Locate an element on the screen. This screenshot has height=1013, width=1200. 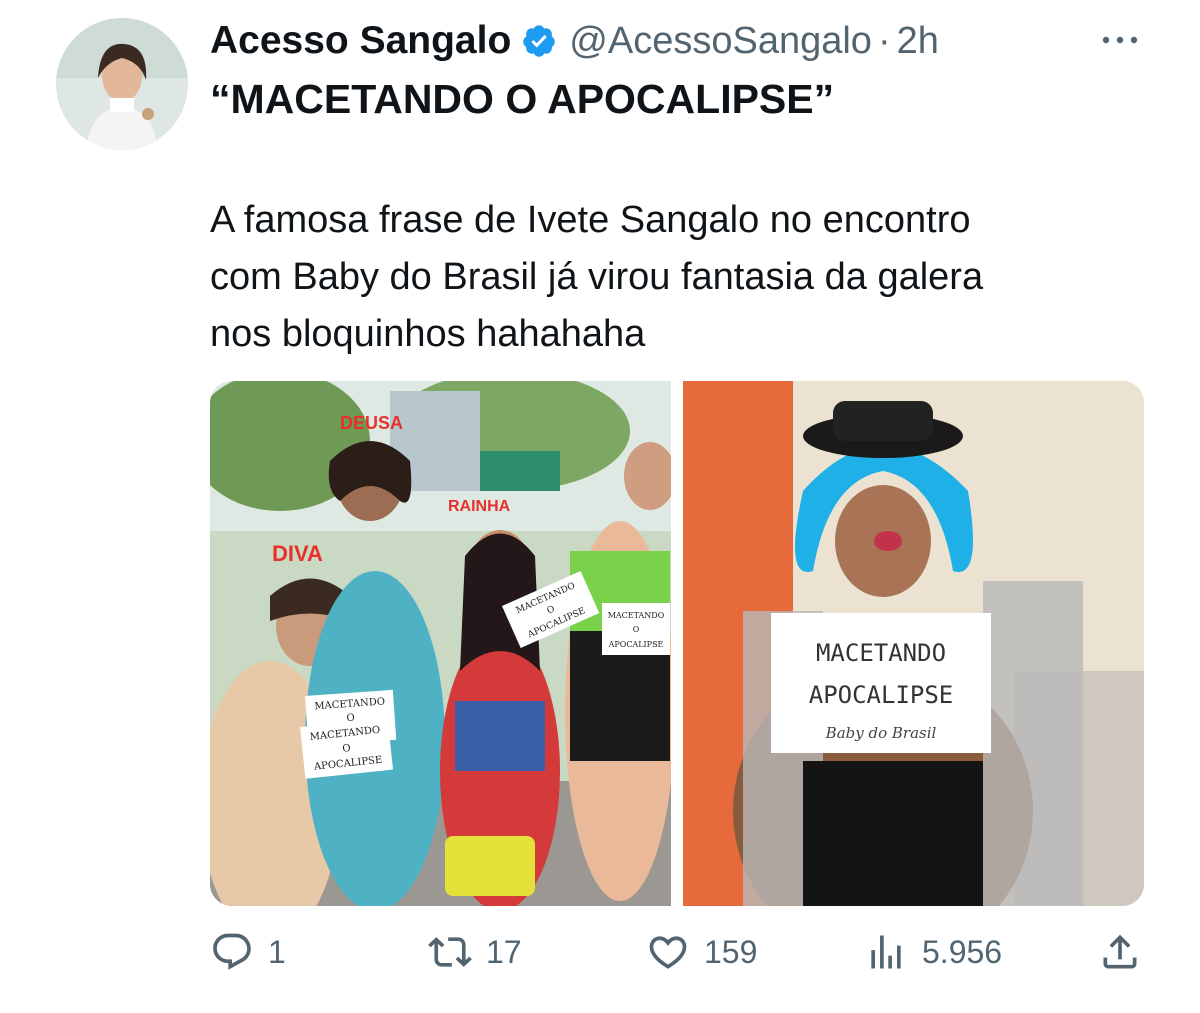
reply-icon is located at coordinates (232, 951).